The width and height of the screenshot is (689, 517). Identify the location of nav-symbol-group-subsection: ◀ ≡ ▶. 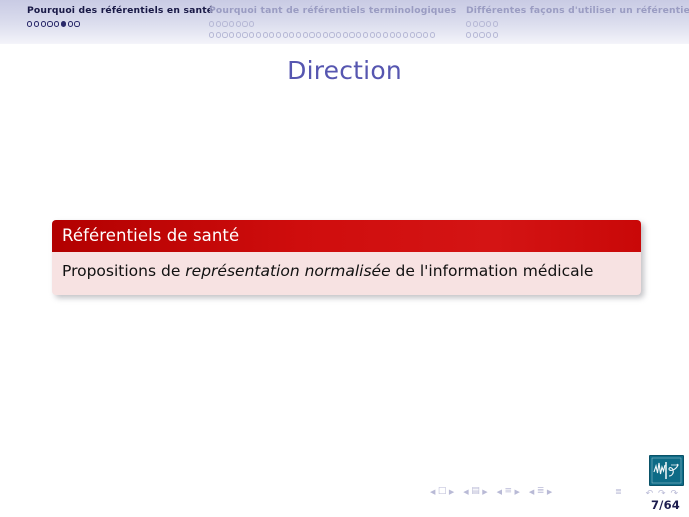
(508, 491).